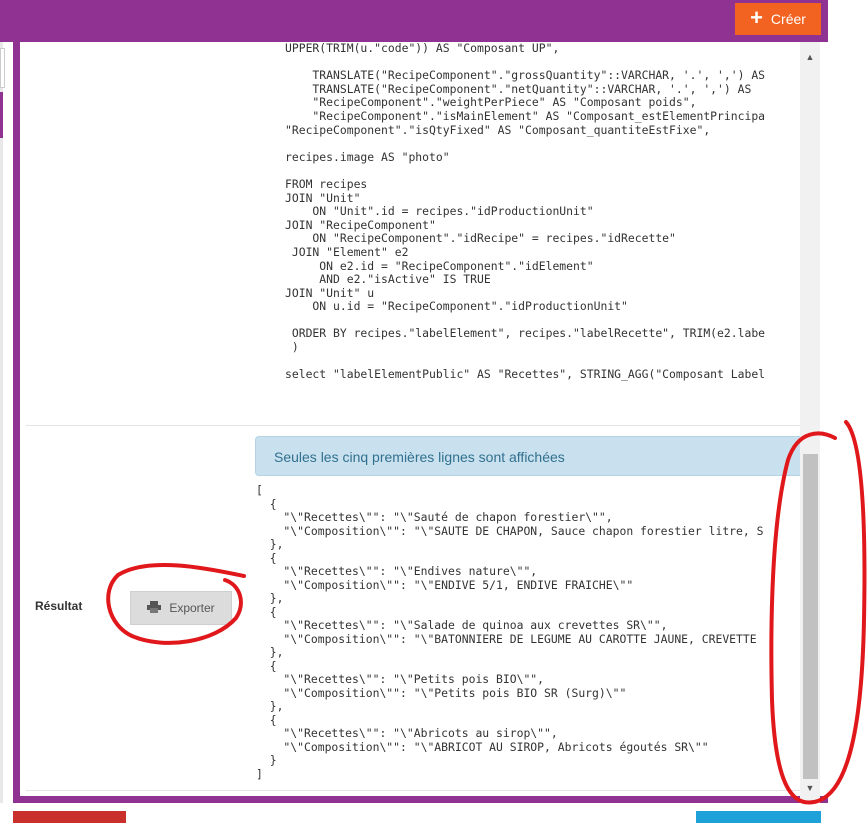 The height and width of the screenshot is (823, 868). I want to click on plus-icon: +, so click(756, 17).